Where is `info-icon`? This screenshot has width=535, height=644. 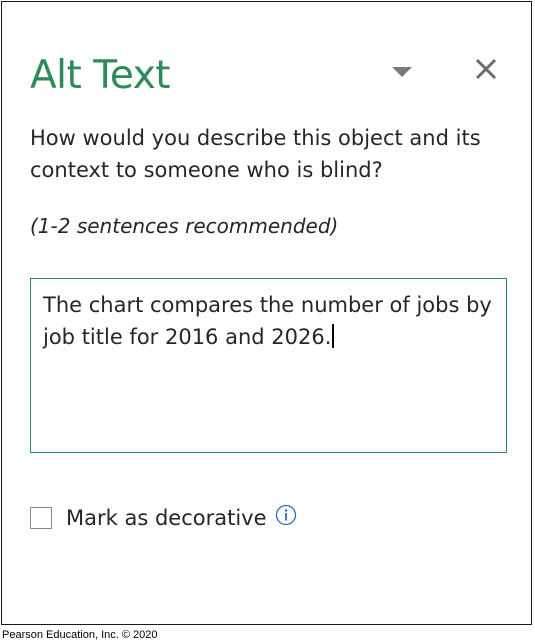
info-icon is located at coordinates (285, 515).